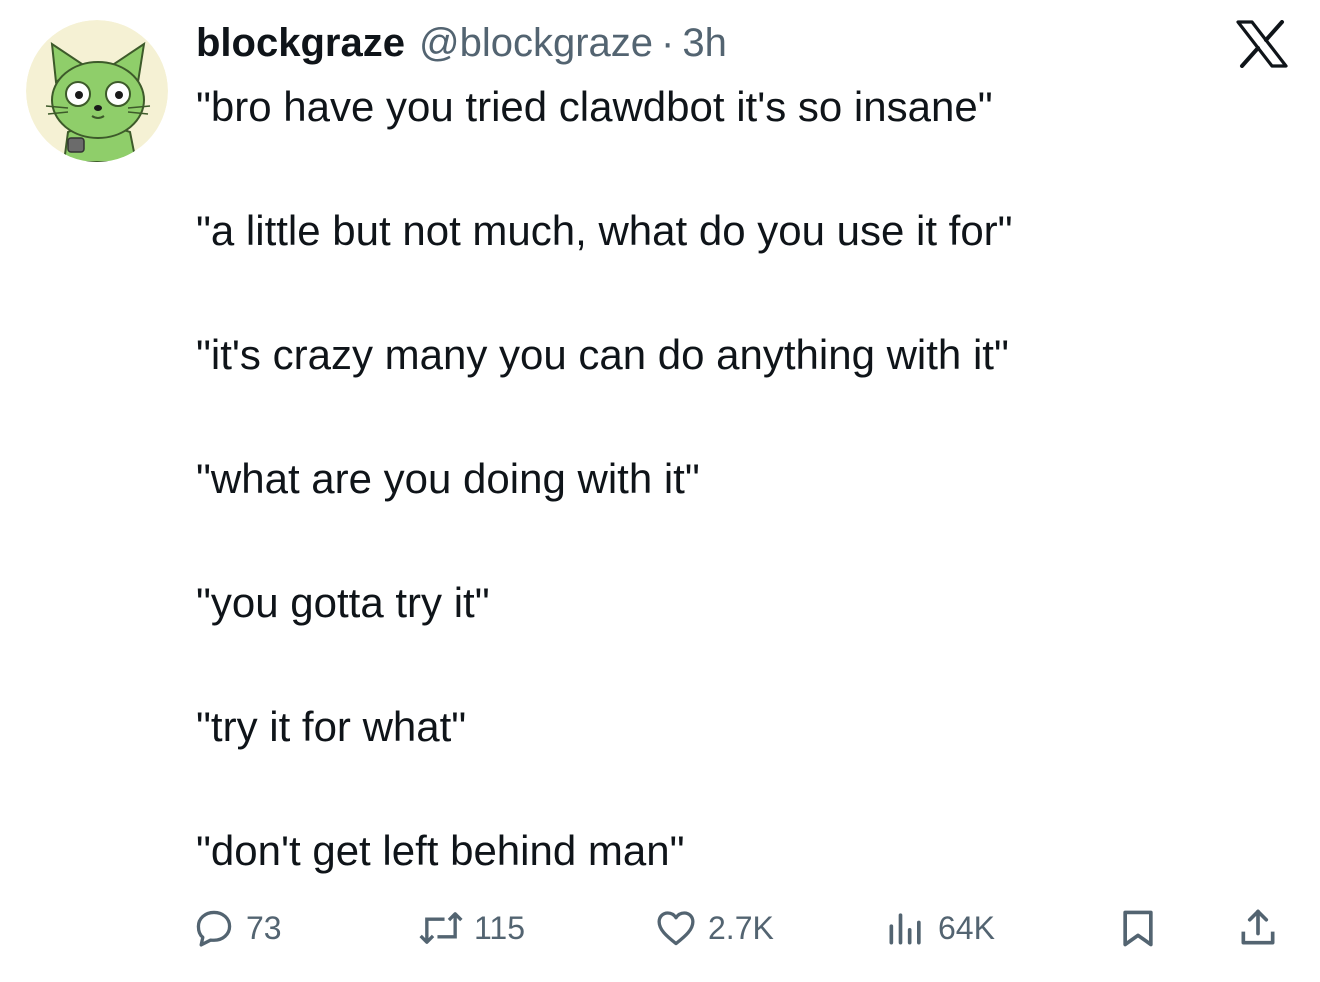 Image resolution: width=1320 pixels, height=982 pixels. What do you see at coordinates (536, 43) in the screenshot?
I see `author-handle: @blockgraze` at bounding box center [536, 43].